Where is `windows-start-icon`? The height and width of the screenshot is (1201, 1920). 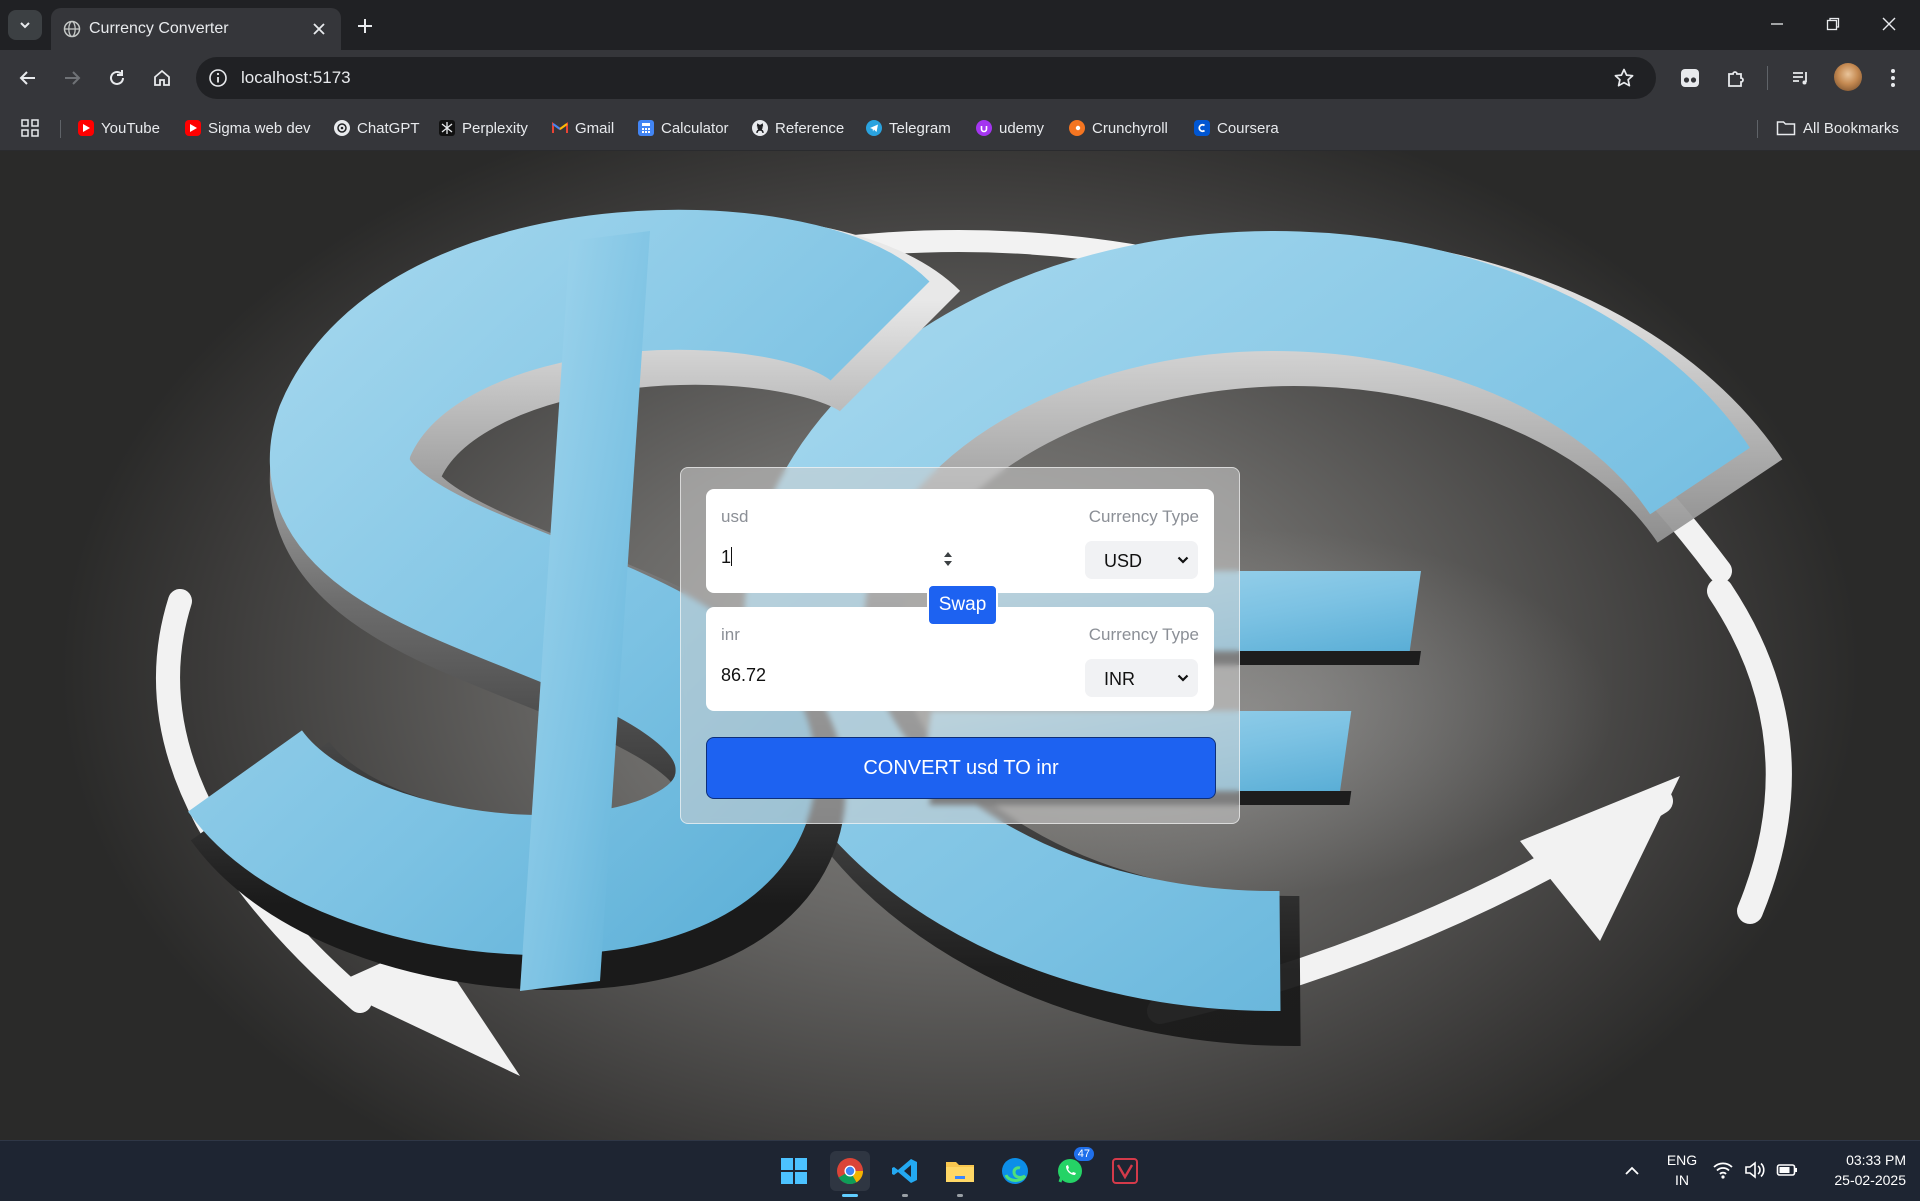
windows-start-icon is located at coordinates (794, 1171).